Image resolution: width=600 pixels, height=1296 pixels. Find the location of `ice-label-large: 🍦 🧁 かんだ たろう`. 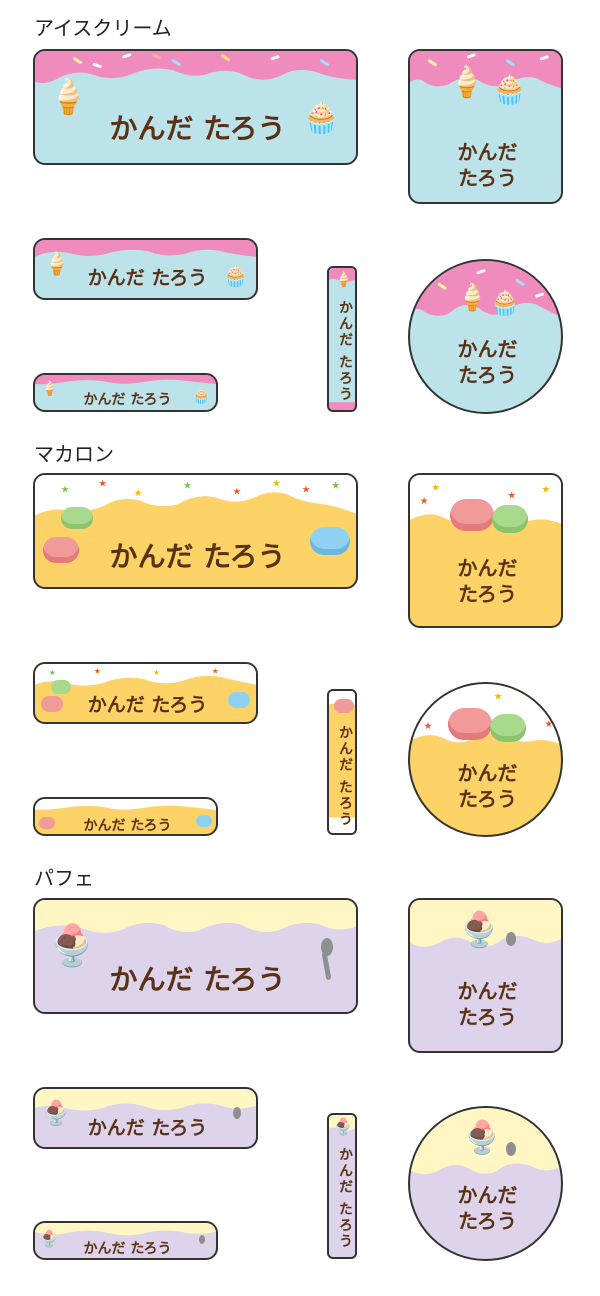

ice-label-large: 🍦 🧁 かんだ たろう is located at coordinates (195, 107).